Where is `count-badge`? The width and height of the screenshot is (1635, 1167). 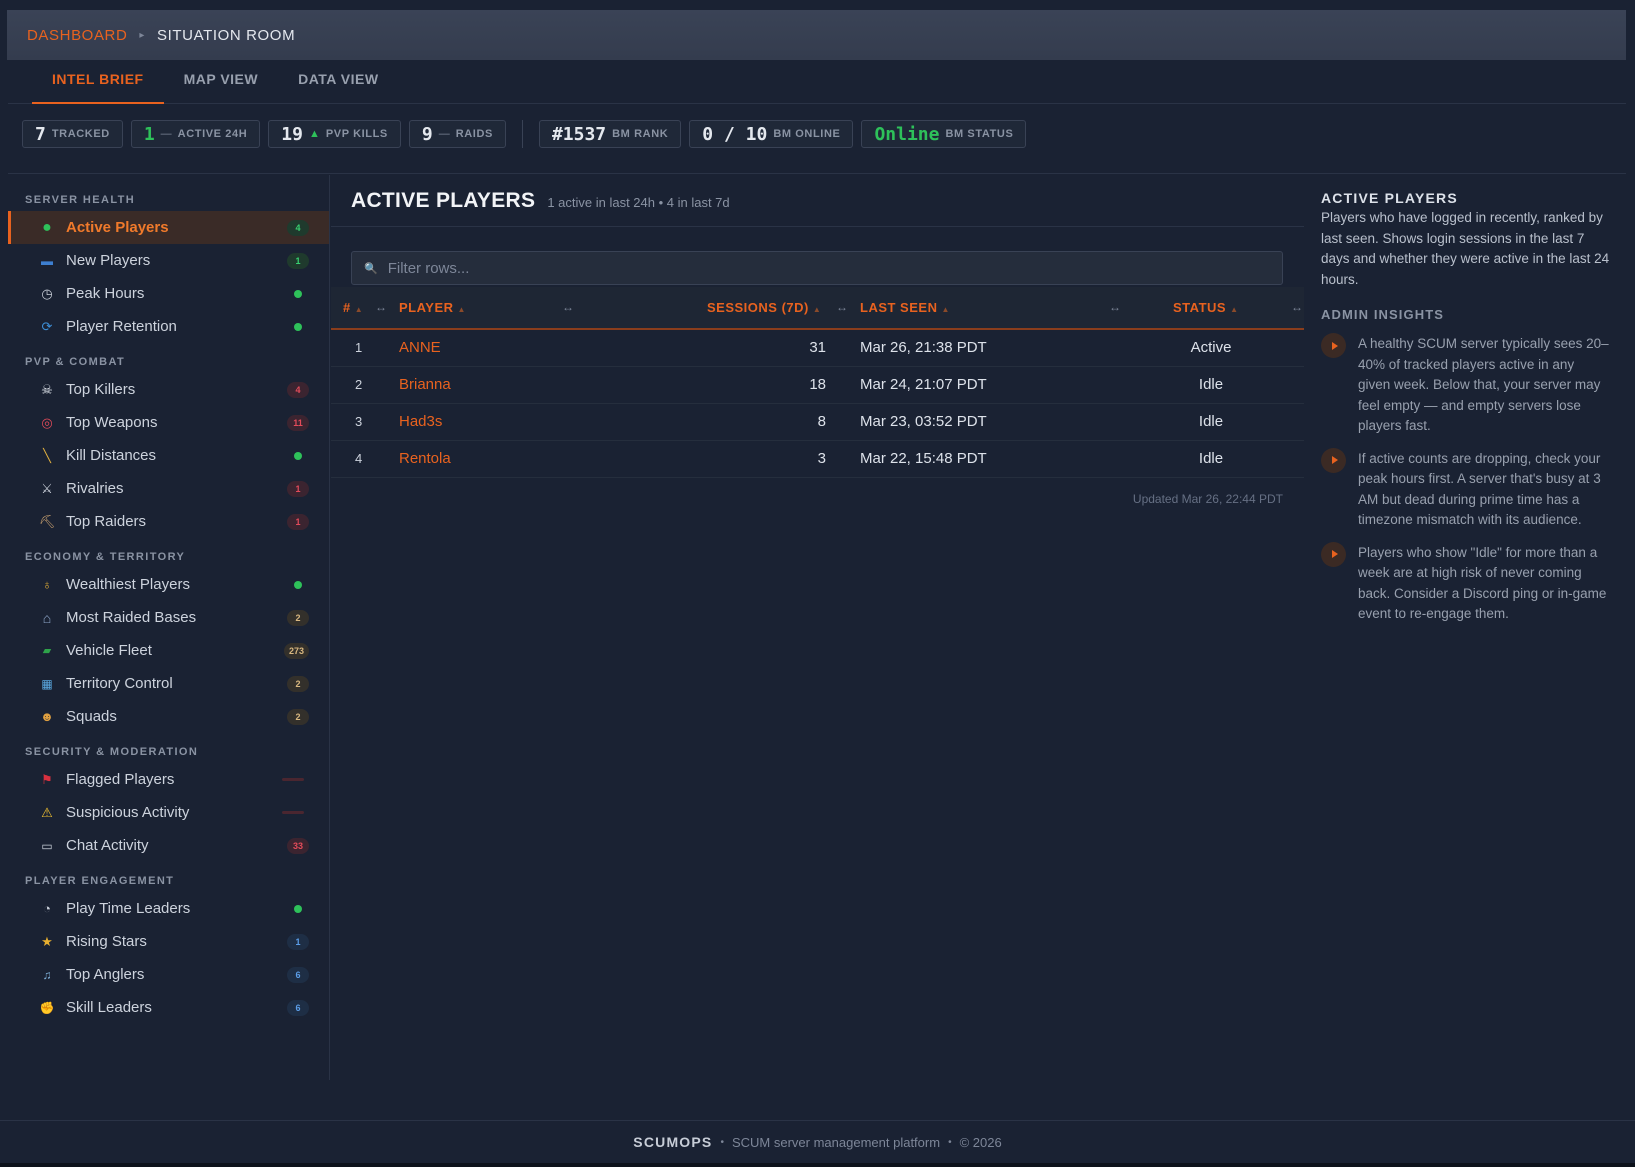
count-badge is located at coordinates (293, 813).